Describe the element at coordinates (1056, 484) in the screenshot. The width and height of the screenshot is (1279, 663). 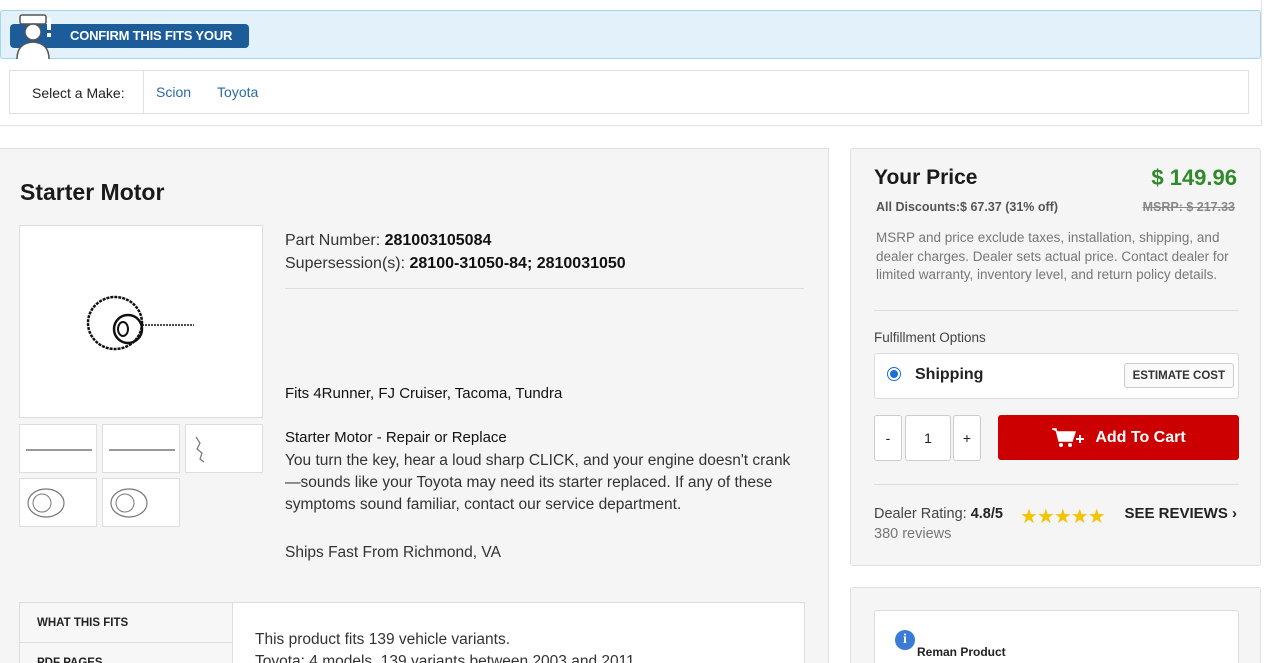
I see `rating-divider` at that location.